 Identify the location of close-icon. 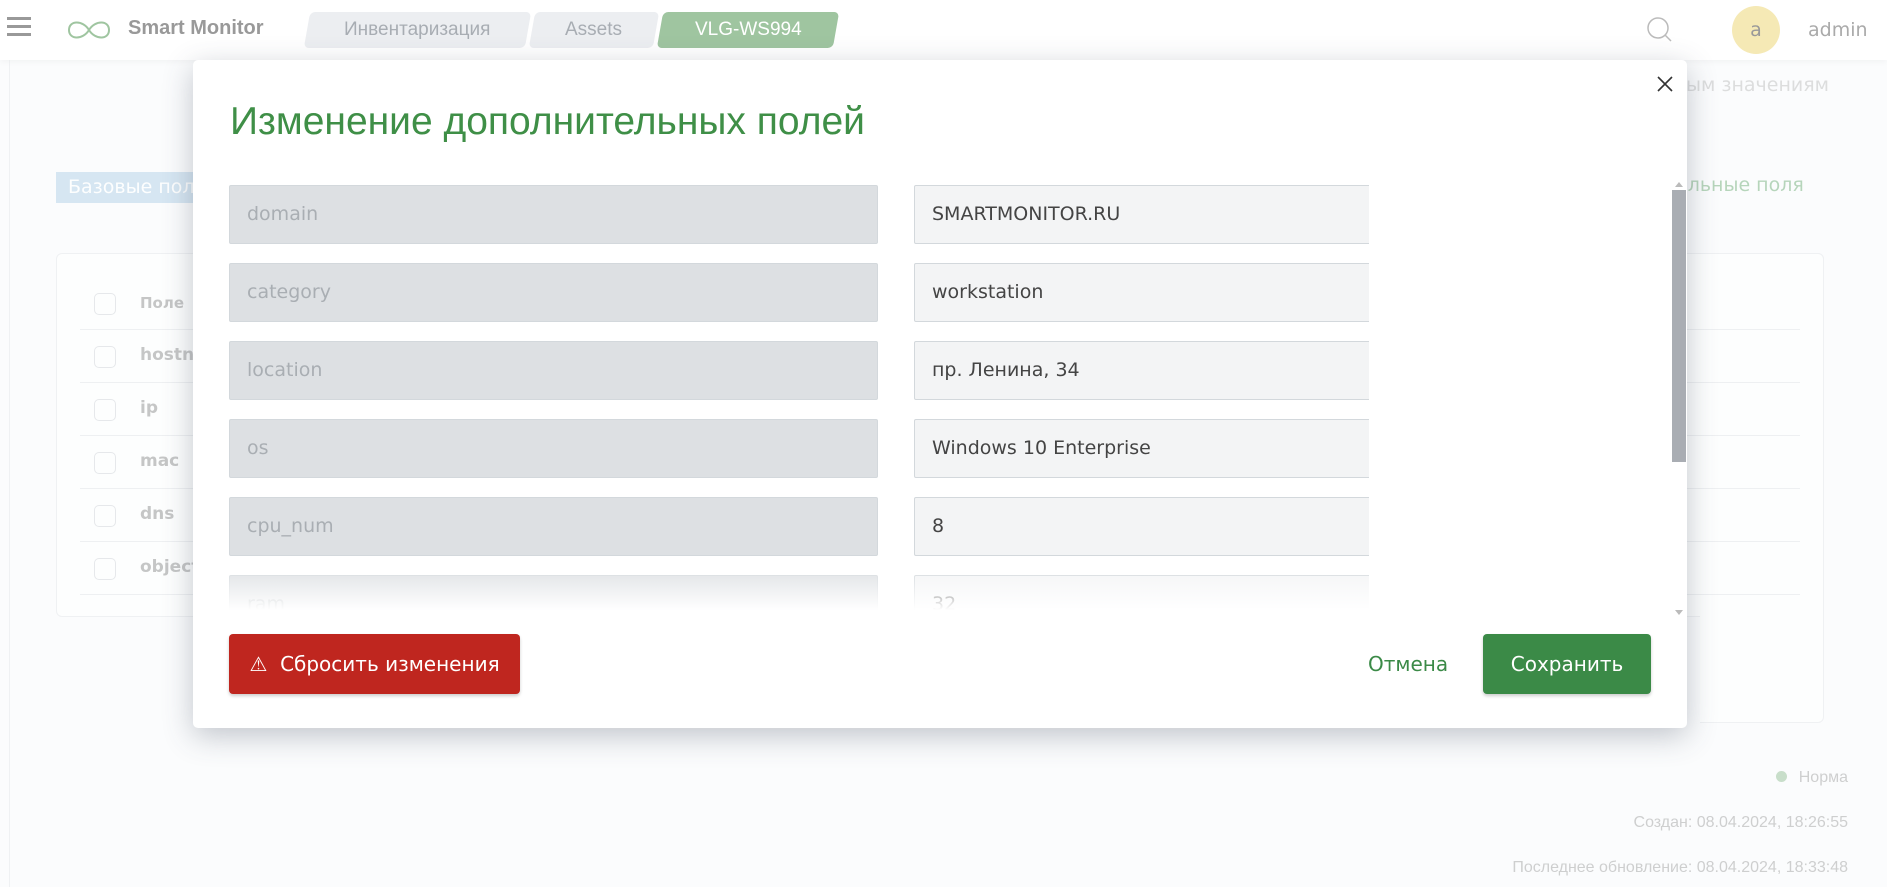
(1665, 84).